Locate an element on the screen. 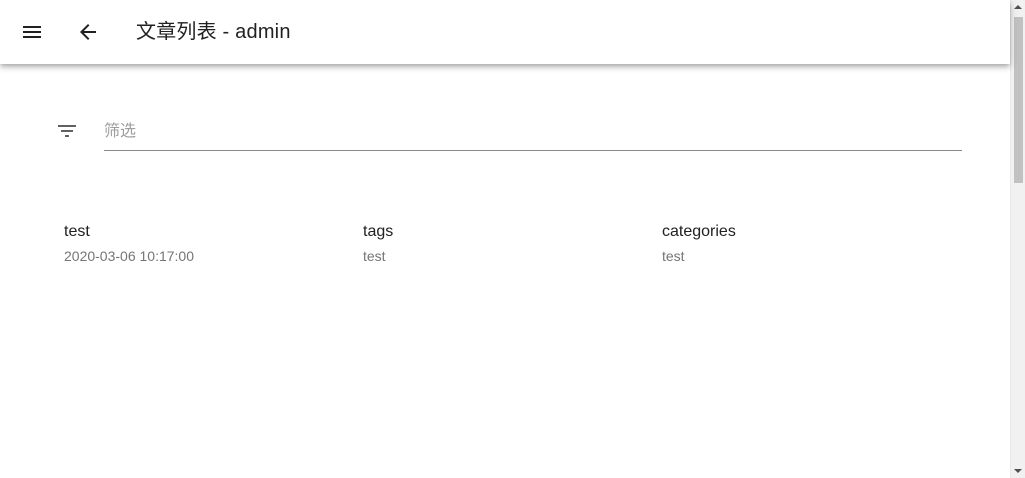  filter-field is located at coordinates (533, 133).